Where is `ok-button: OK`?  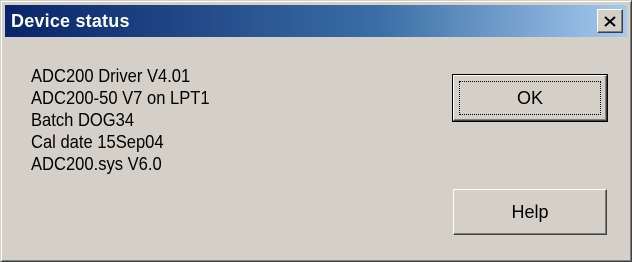
ok-button: OK is located at coordinates (530, 98).